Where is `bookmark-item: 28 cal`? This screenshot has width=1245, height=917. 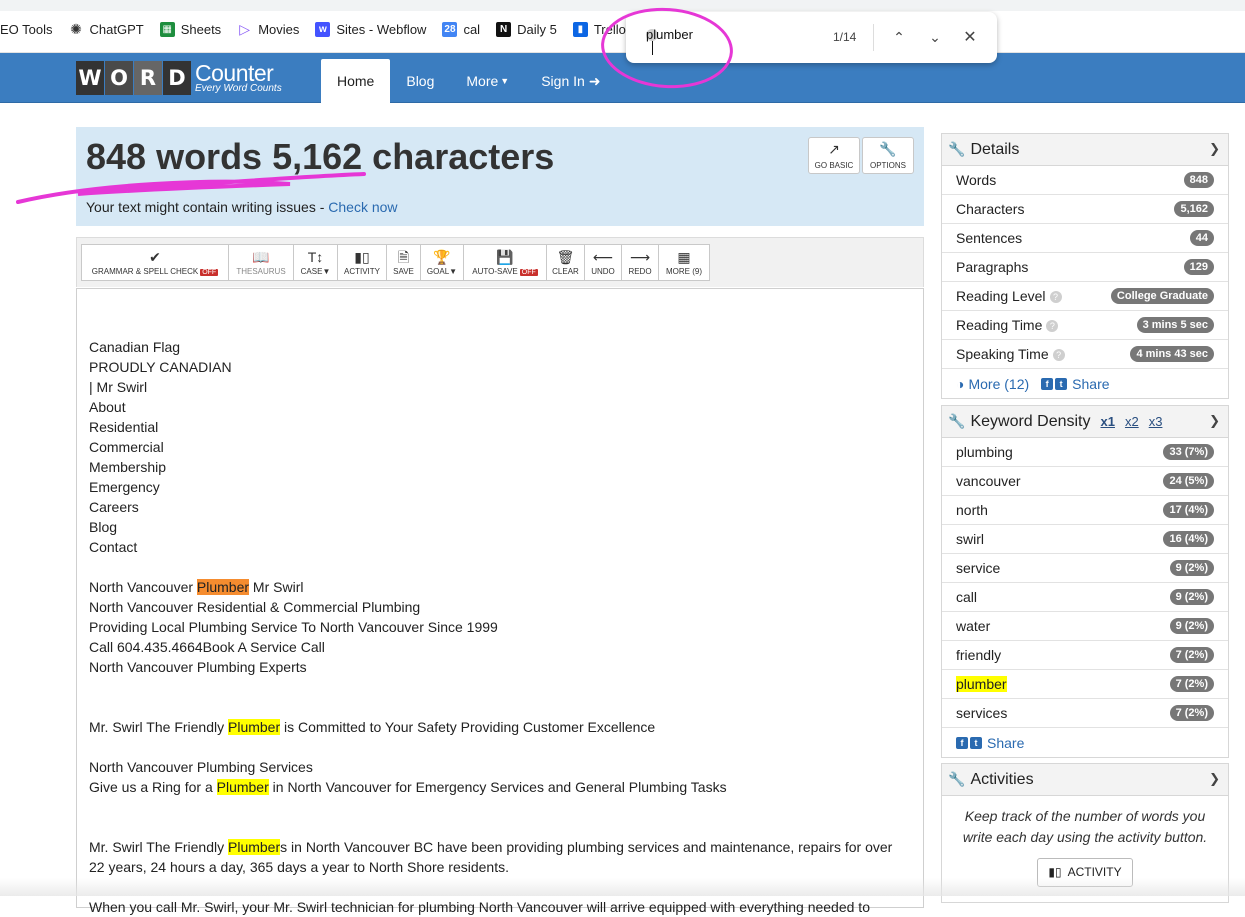
bookmark-item: 28 cal is located at coordinates (461, 29).